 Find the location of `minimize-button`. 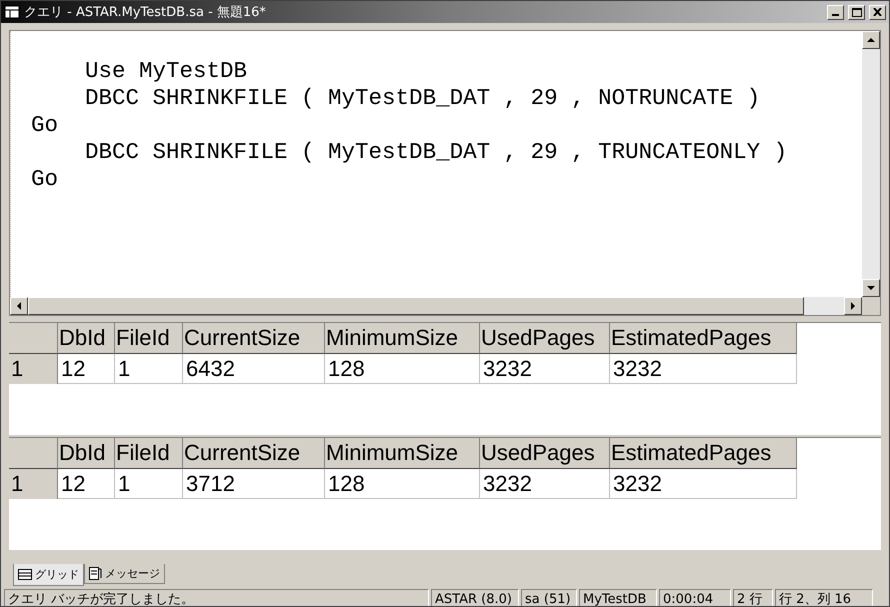

minimize-button is located at coordinates (835, 12).